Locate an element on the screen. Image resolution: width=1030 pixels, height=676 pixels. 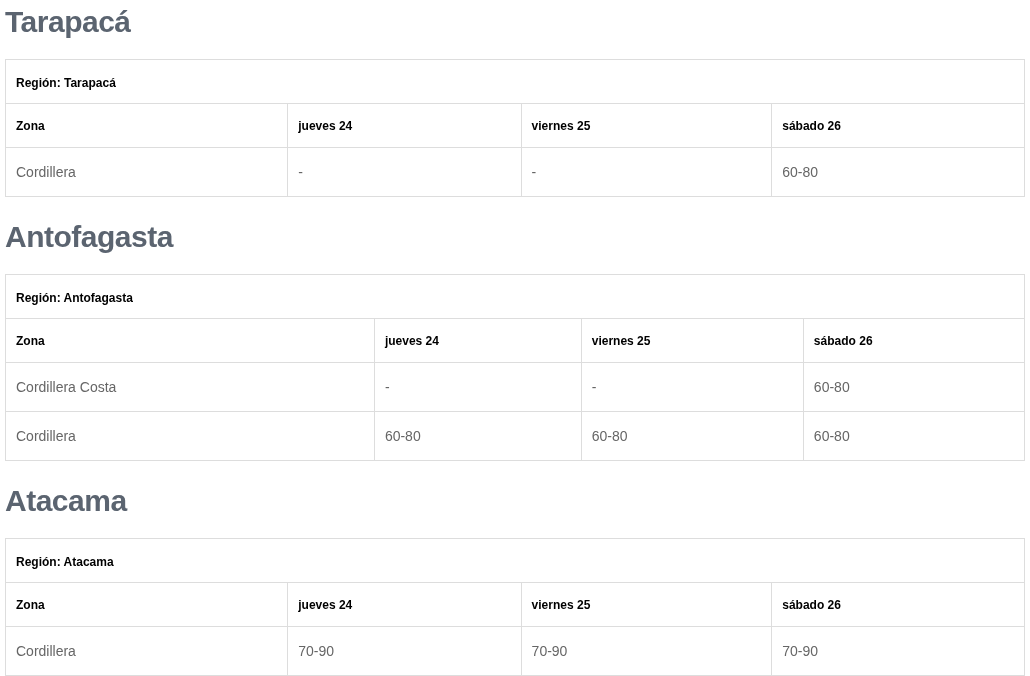
region-heading: Antofagasta is located at coordinates (90, 237).